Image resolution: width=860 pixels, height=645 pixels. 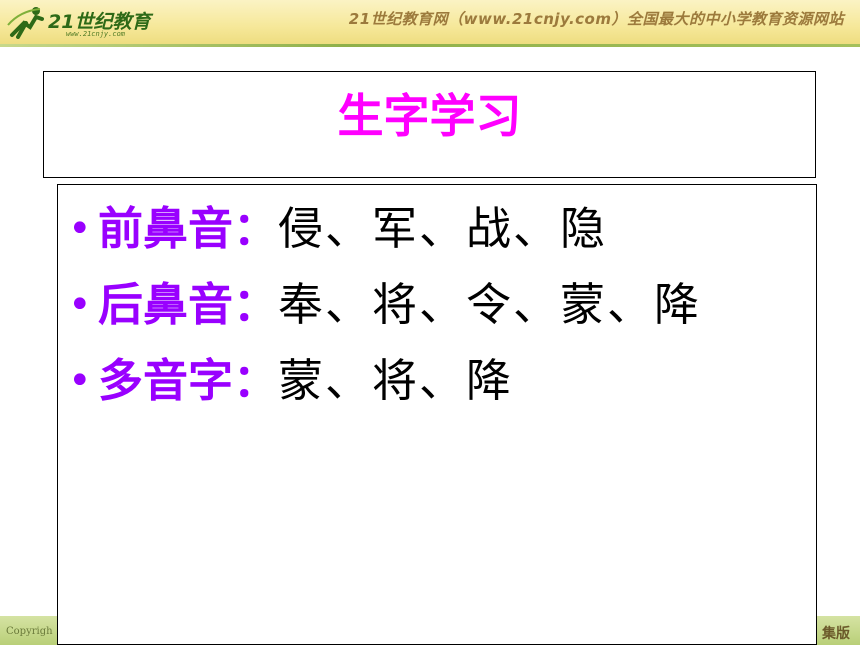 I want to click on bullet-chars: 侵、军、战、隐, so click(x=443, y=228).